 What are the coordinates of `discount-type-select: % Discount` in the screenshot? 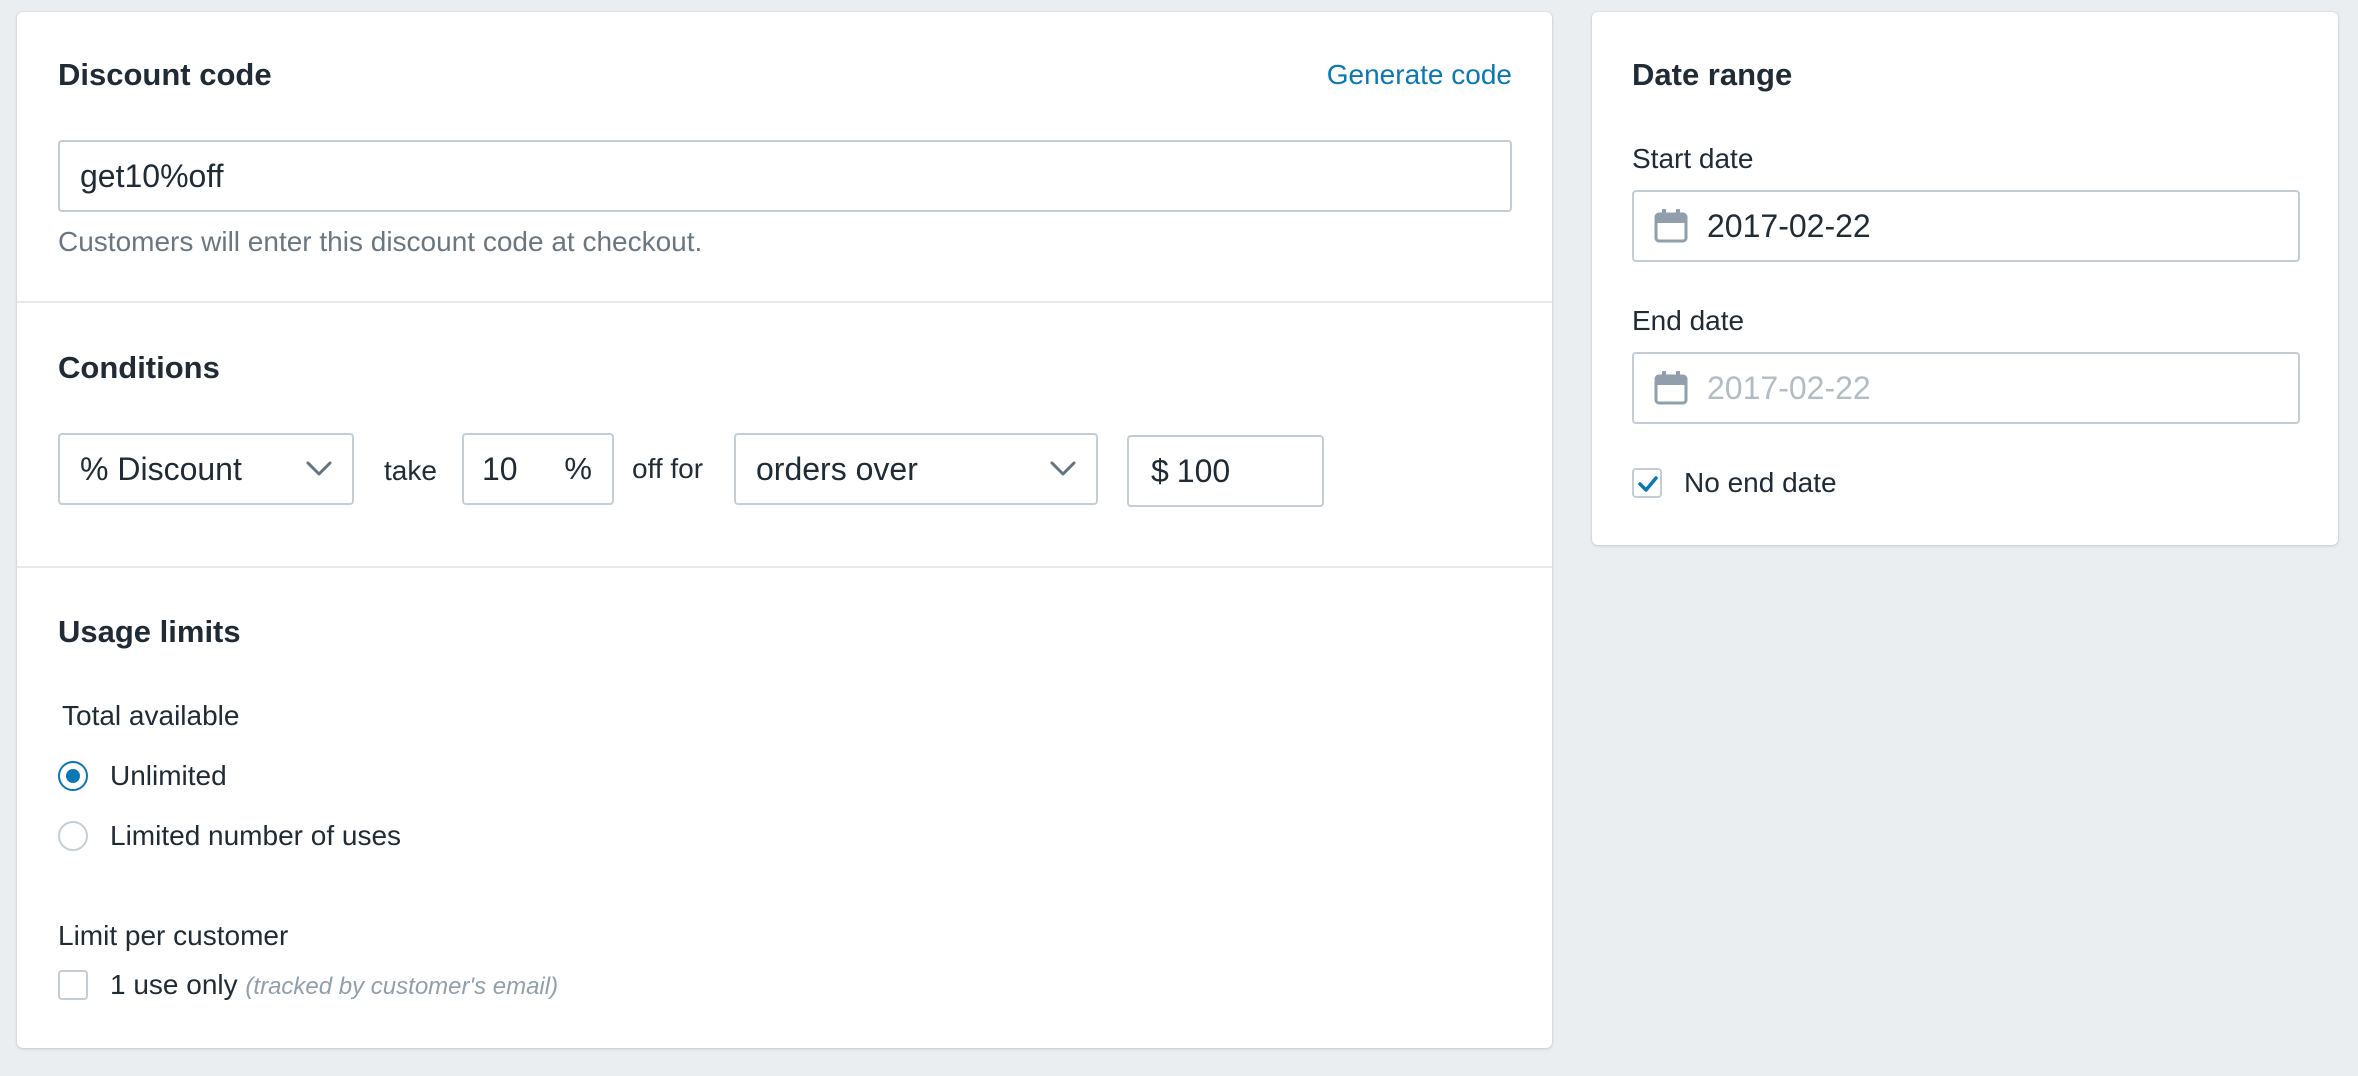 It's located at (206, 469).